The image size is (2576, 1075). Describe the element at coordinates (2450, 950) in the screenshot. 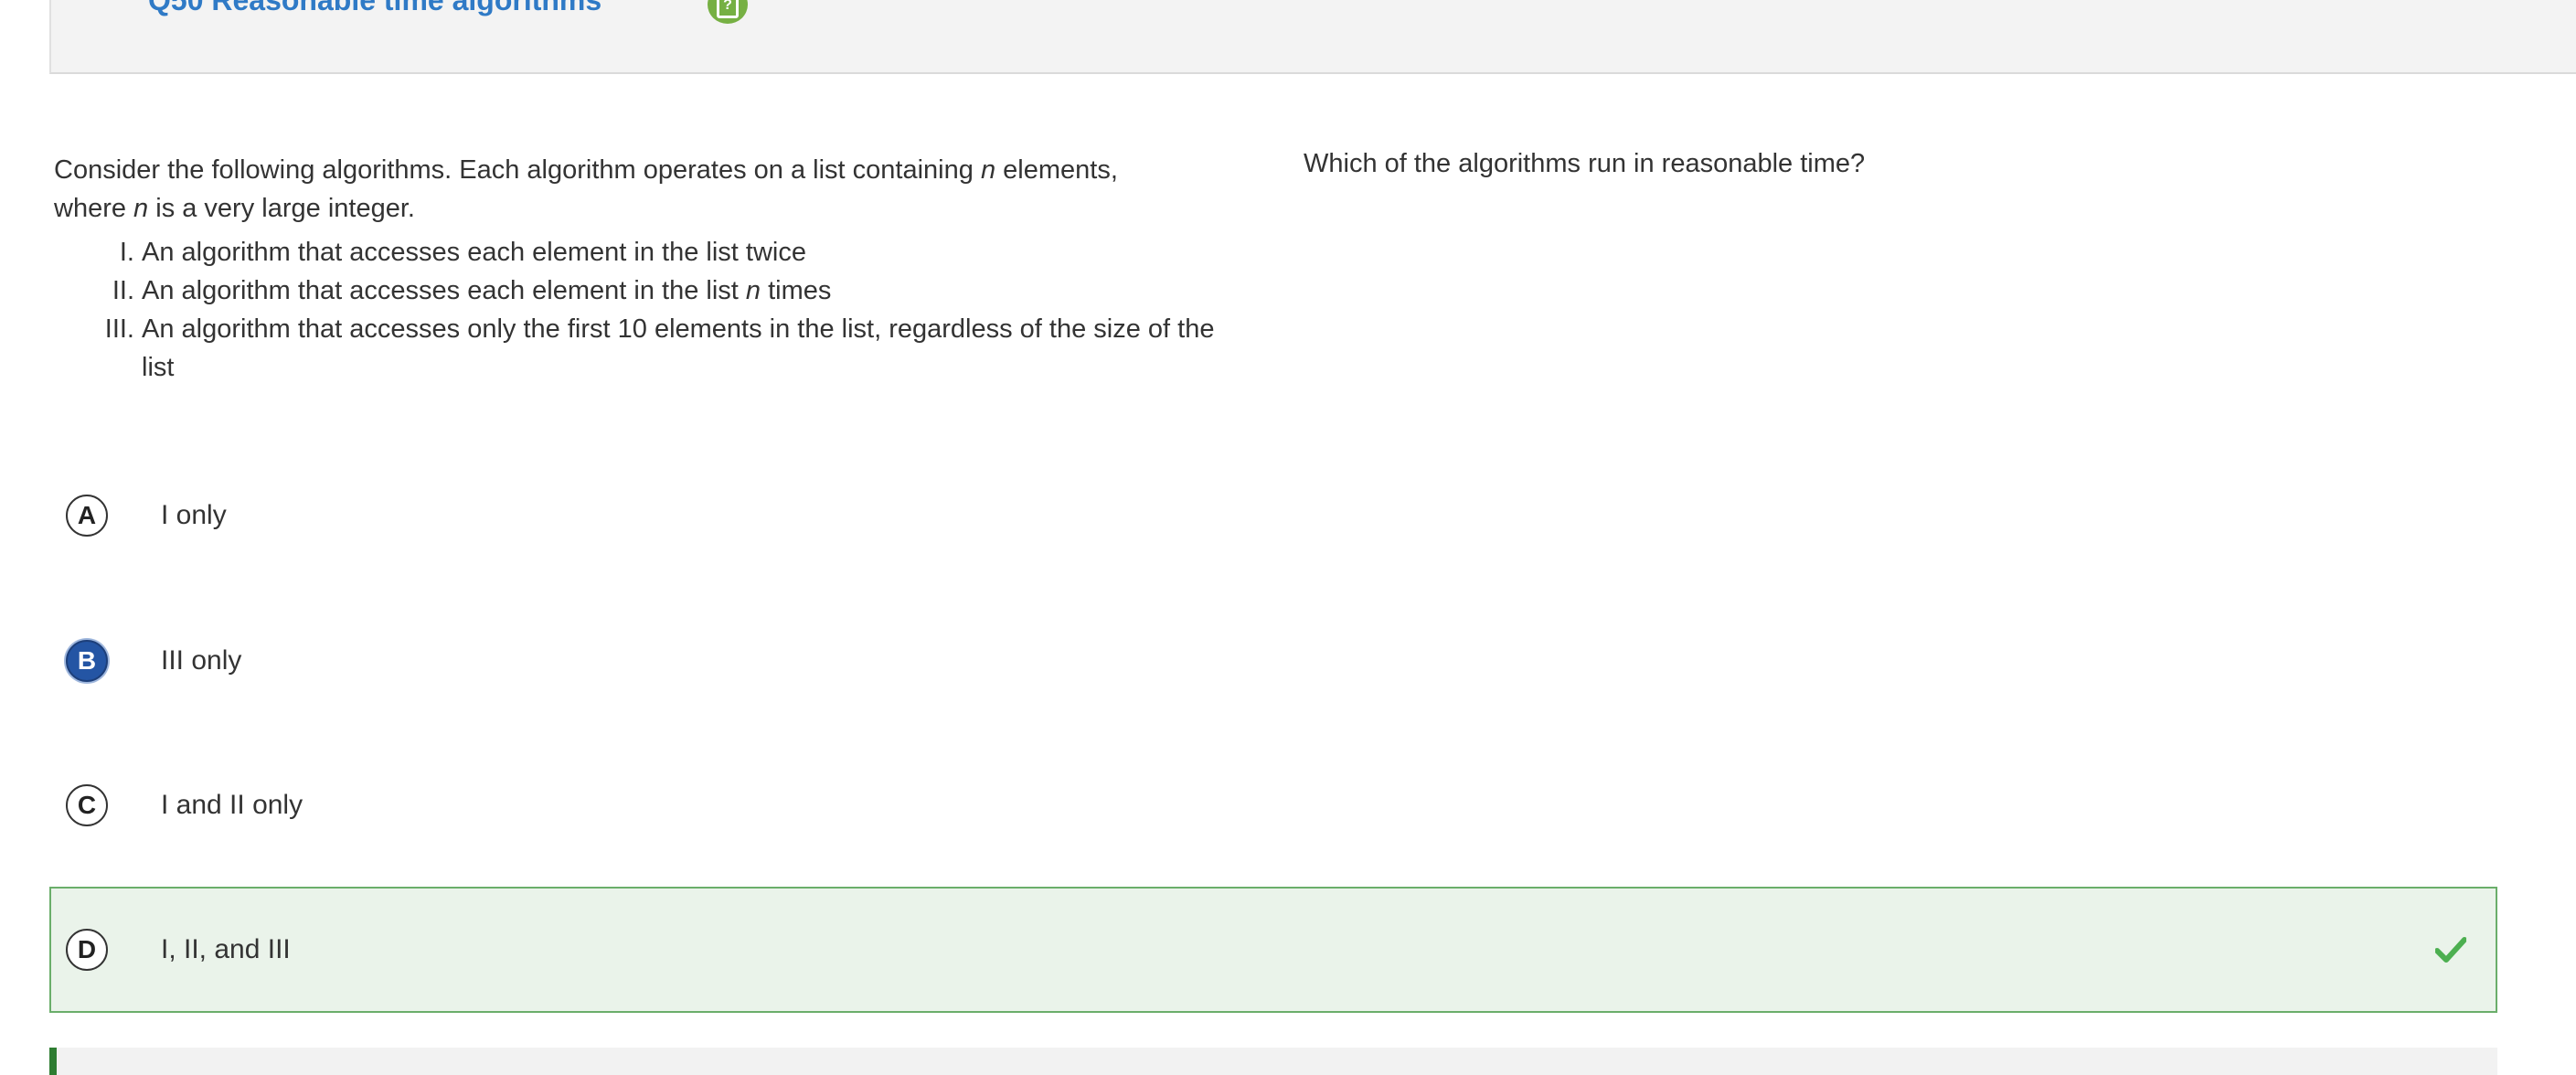

I see `checkmark-icon` at that location.